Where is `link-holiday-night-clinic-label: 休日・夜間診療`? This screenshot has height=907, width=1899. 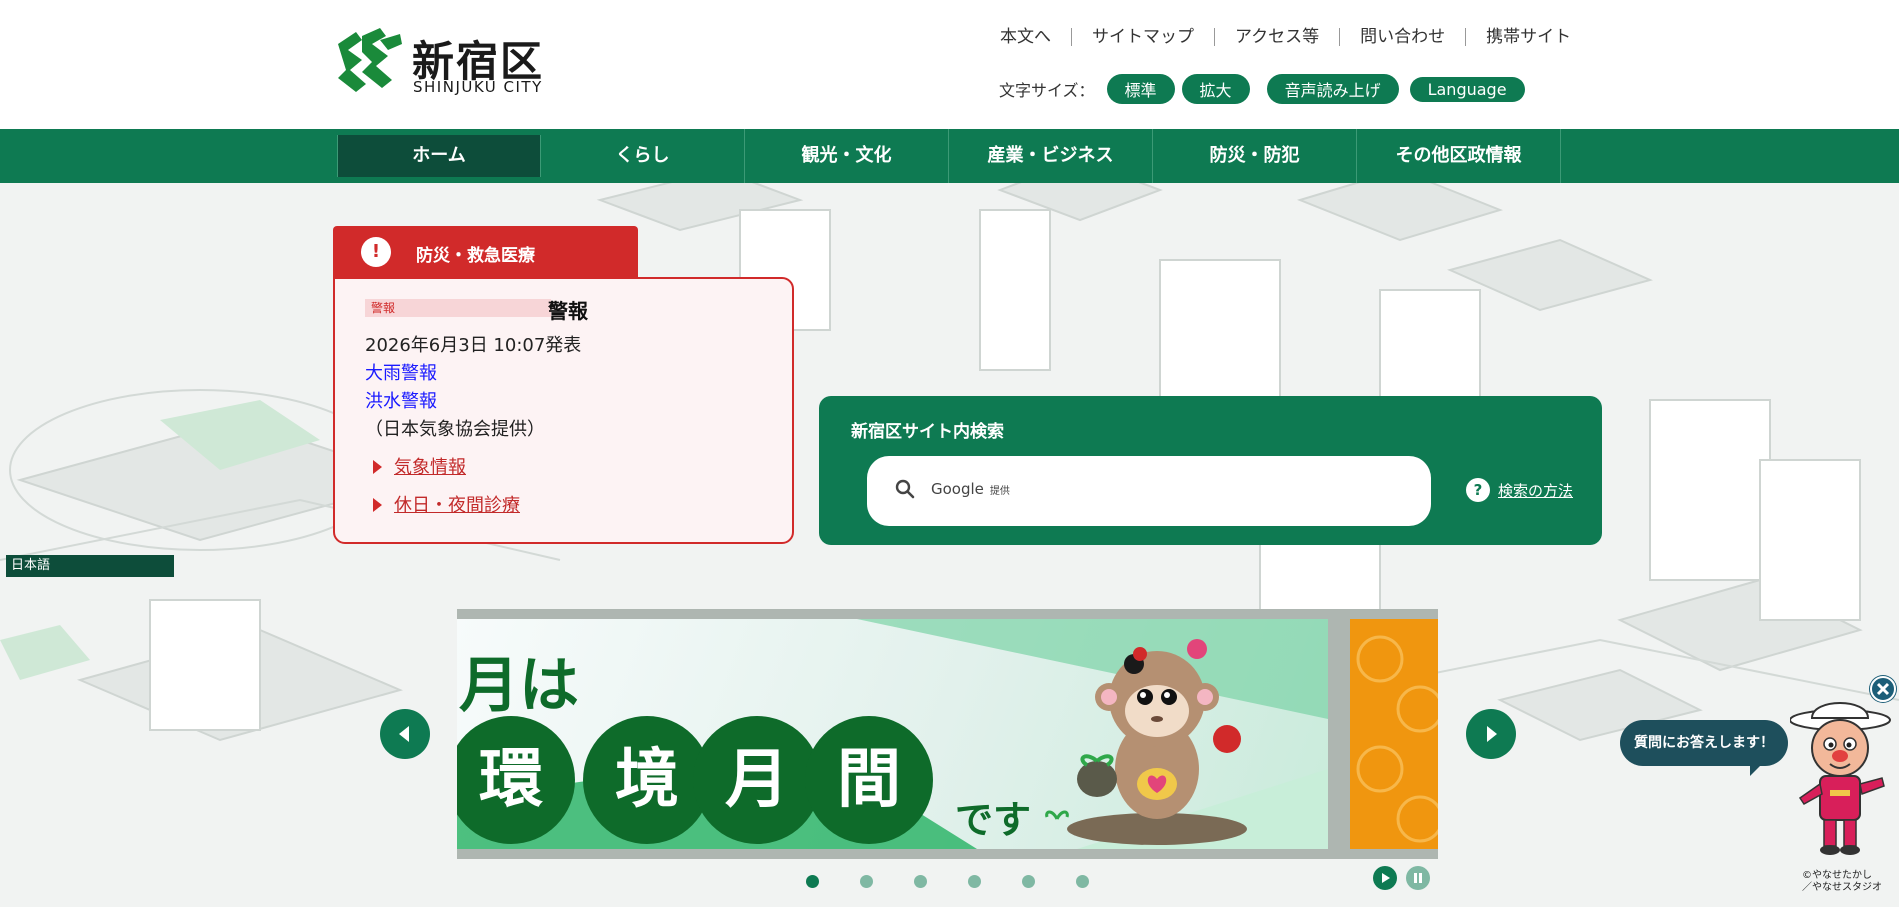 link-holiday-night-clinic-label: 休日・夜間診療 is located at coordinates (457, 505).